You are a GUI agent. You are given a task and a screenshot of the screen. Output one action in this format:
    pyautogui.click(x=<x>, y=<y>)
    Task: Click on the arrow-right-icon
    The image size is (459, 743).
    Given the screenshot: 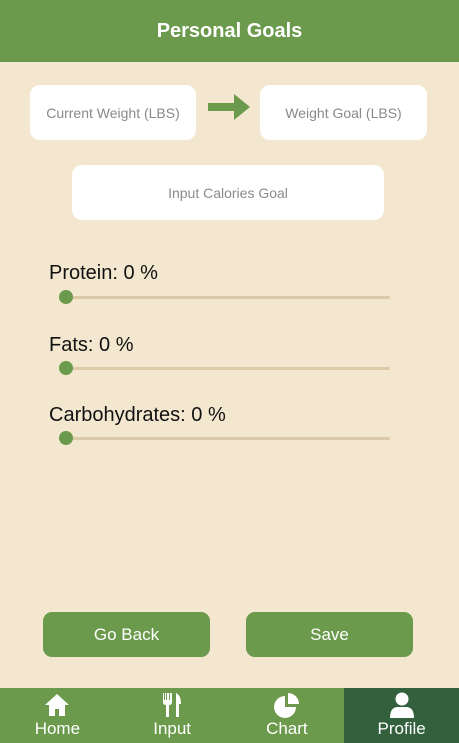 What is the action you would take?
    pyautogui.click(x=229, y=107)
    